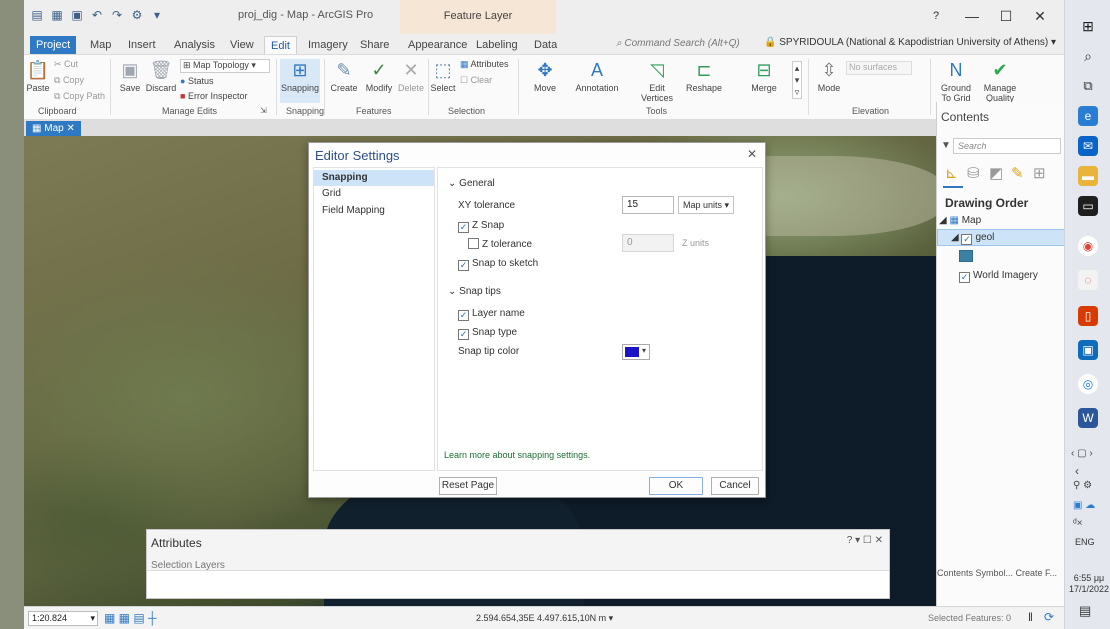 The width and height of the screenshot is (1110, 629). What do you see at coordinates (829, 76) in the screenshot?
I see `elevation-mode-button: ⇳ Mode` at bounding box center [829, 76].